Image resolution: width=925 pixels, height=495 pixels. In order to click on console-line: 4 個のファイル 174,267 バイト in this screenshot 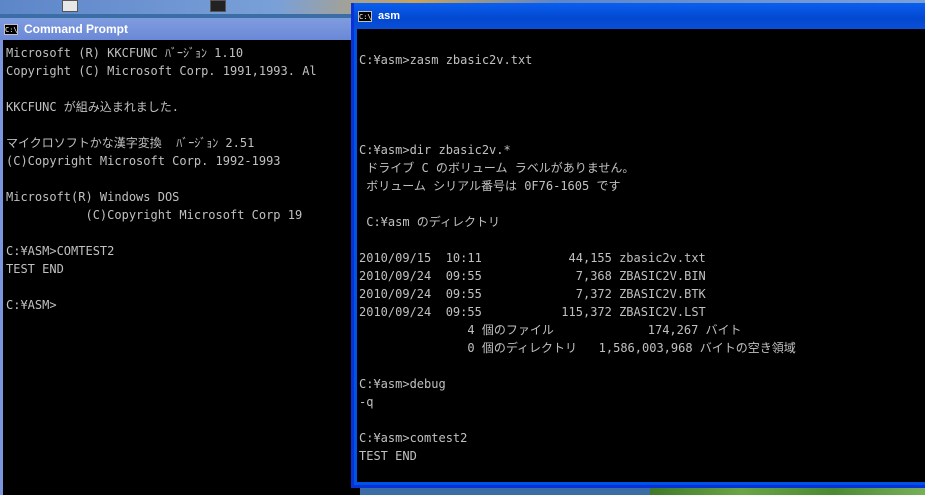, I will do `click(550, 330)`.